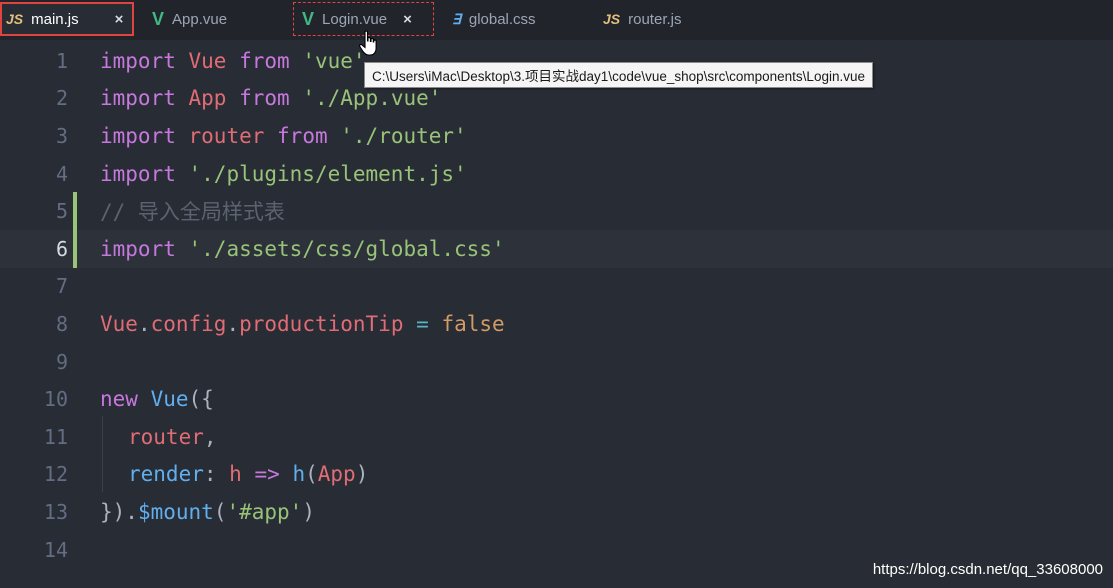 Image resolution: width=1113 pixels, height=588 pixels. What do you see at coordinates (175, 511) in the screenshot?
I see `method-name: $mount` at bounding box center [175, 511].